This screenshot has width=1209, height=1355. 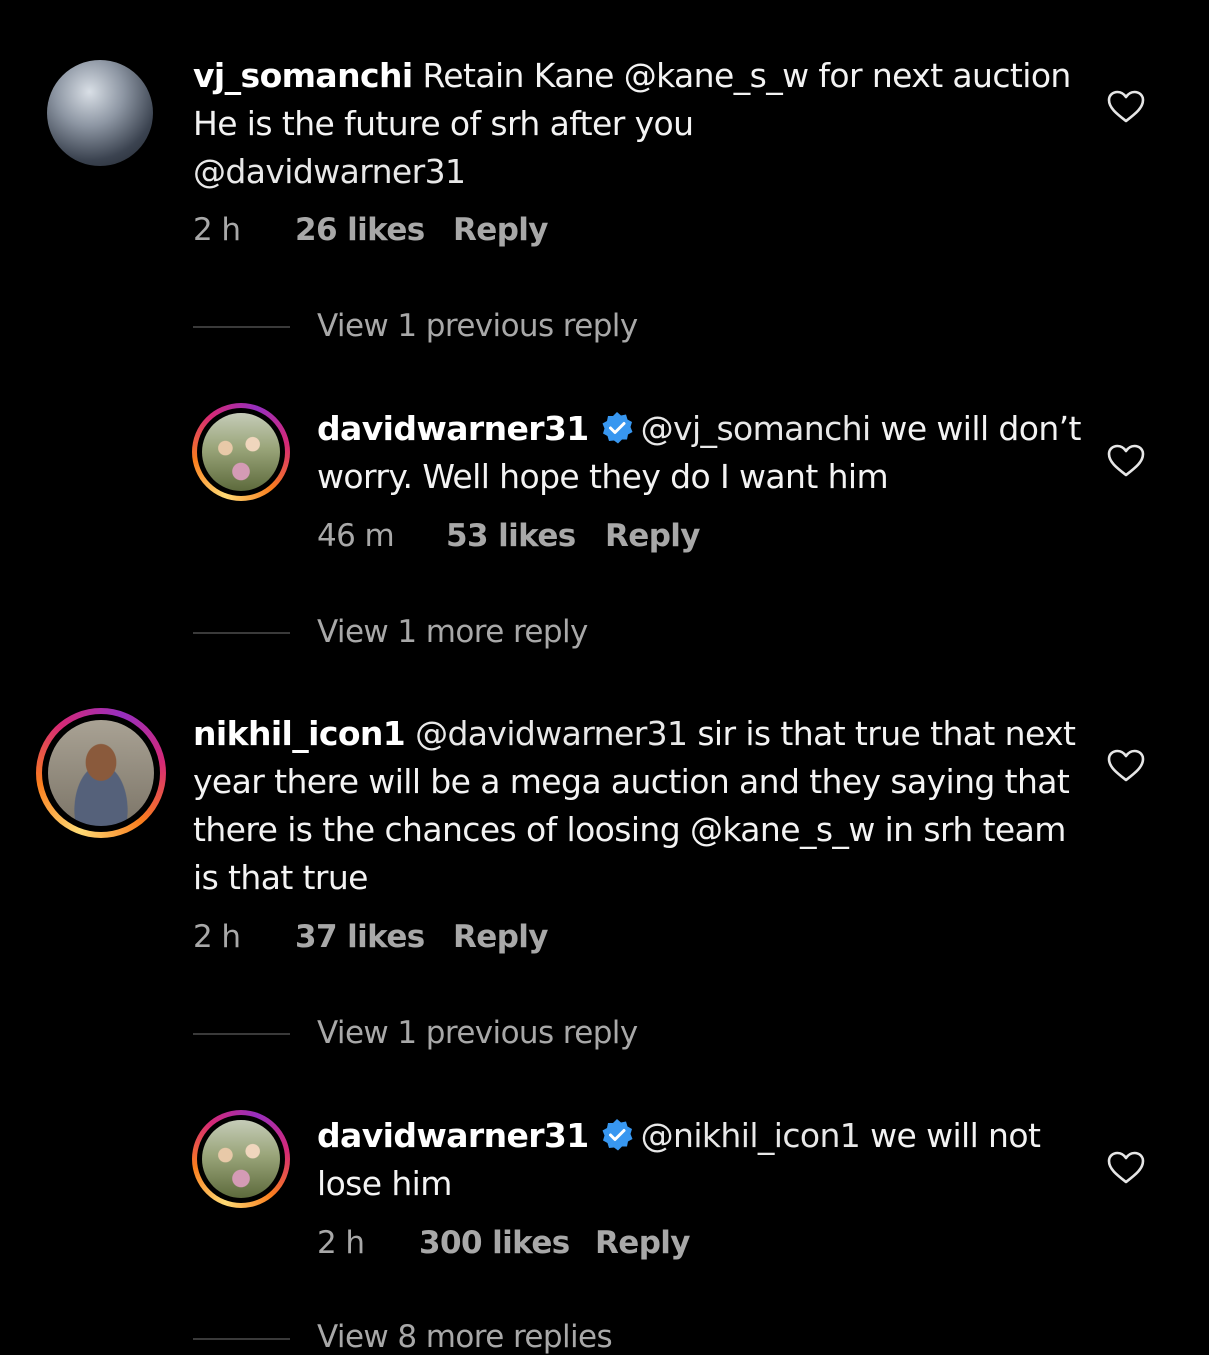 What do you see at coordinates (975, 428) in the screenshot?
I see `comment-body-line: we will don’t` at bounding box center [975, 428].